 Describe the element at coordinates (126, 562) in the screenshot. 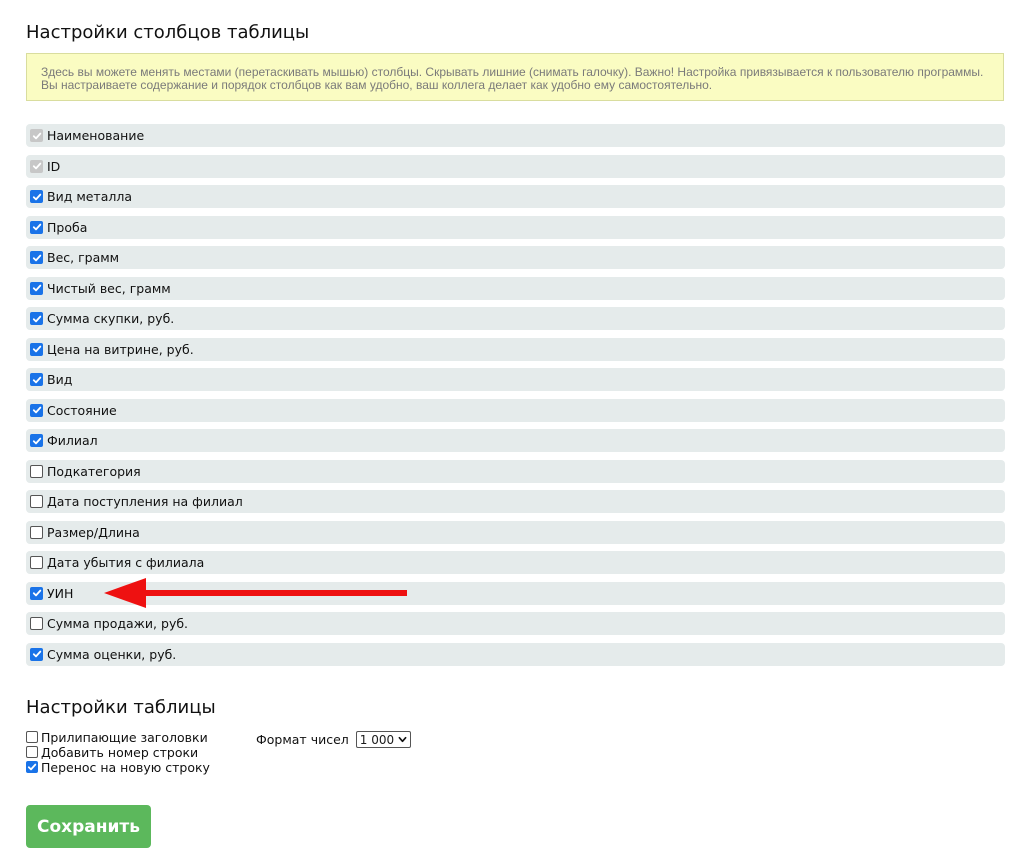

I see `column-row-label: Дата убытия с филиала` at that location.